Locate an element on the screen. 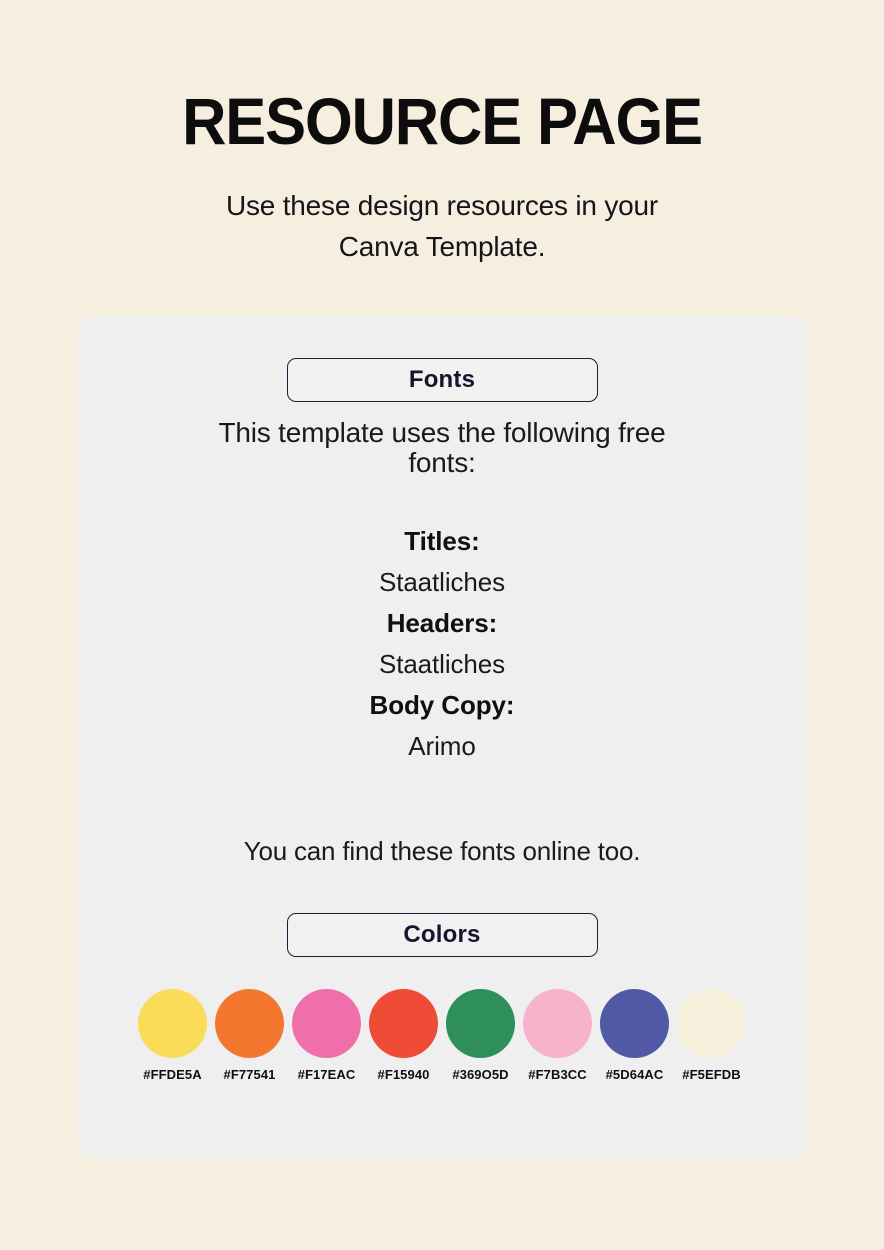 This screenshot has height=1250, width=884. color-swatch: #F17EAC is located at coordinates (326, 1035).